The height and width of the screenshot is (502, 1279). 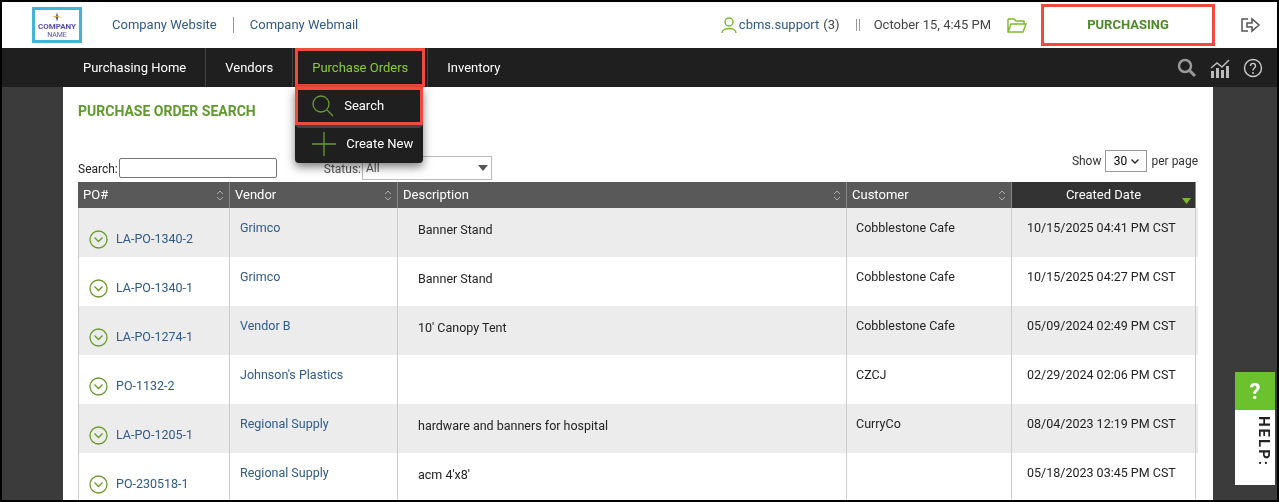 I want to click on customer-cell: CurryCo, so click(x=878, y=423).